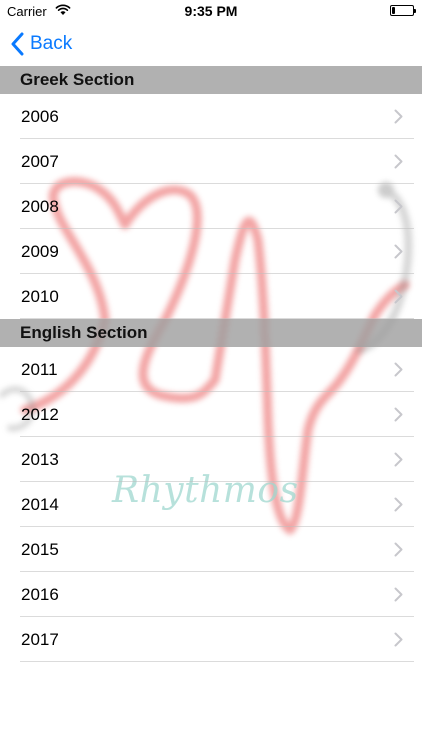 This screenshot has width=422, height=750. Describe the element at coordinates (40, 549) in the screenshot. I see `row-label: 2015` at that location.